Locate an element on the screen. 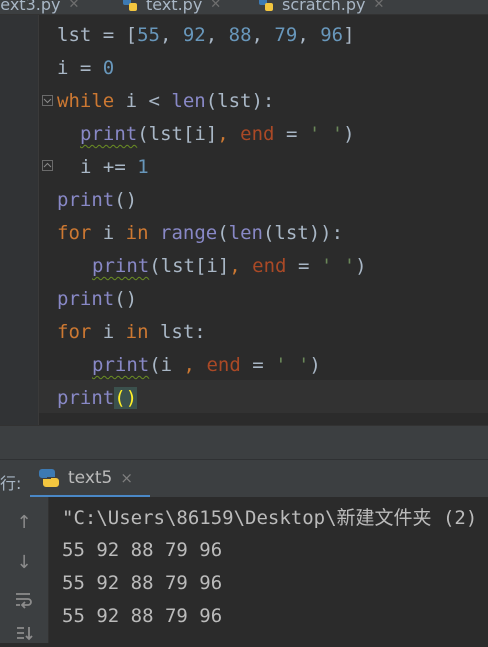 Image resolution: width=488 pixels, height=647 pixels. arrow-up-icon: ↑ is located at coordinates (24, 522).